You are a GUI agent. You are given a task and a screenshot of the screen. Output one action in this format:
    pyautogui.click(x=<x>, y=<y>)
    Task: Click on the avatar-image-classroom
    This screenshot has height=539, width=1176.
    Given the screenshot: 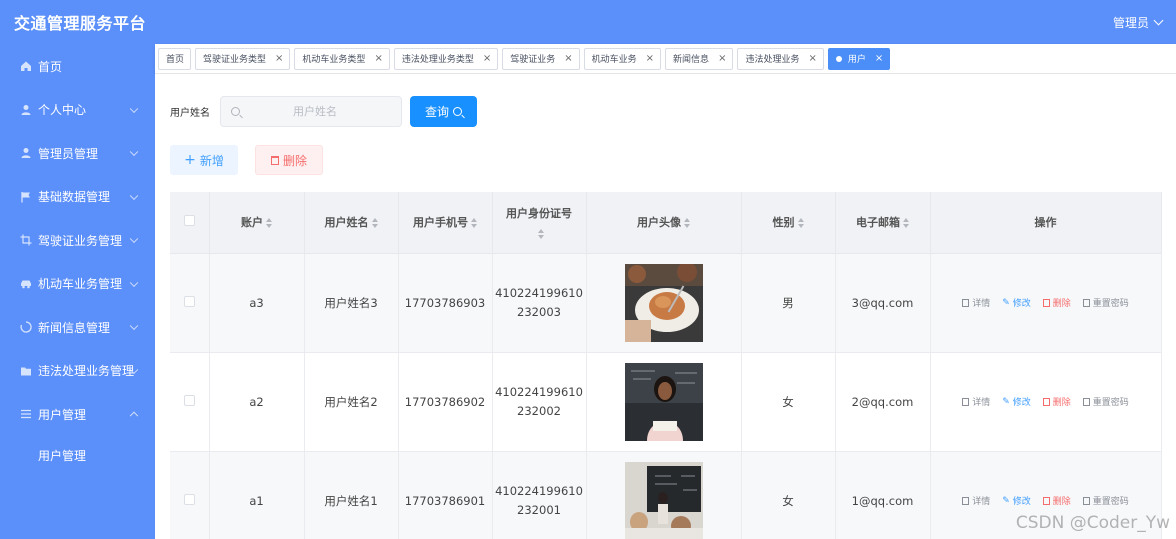 What is the action you would take?
    pyautogui.click(x=663, y=500)
    